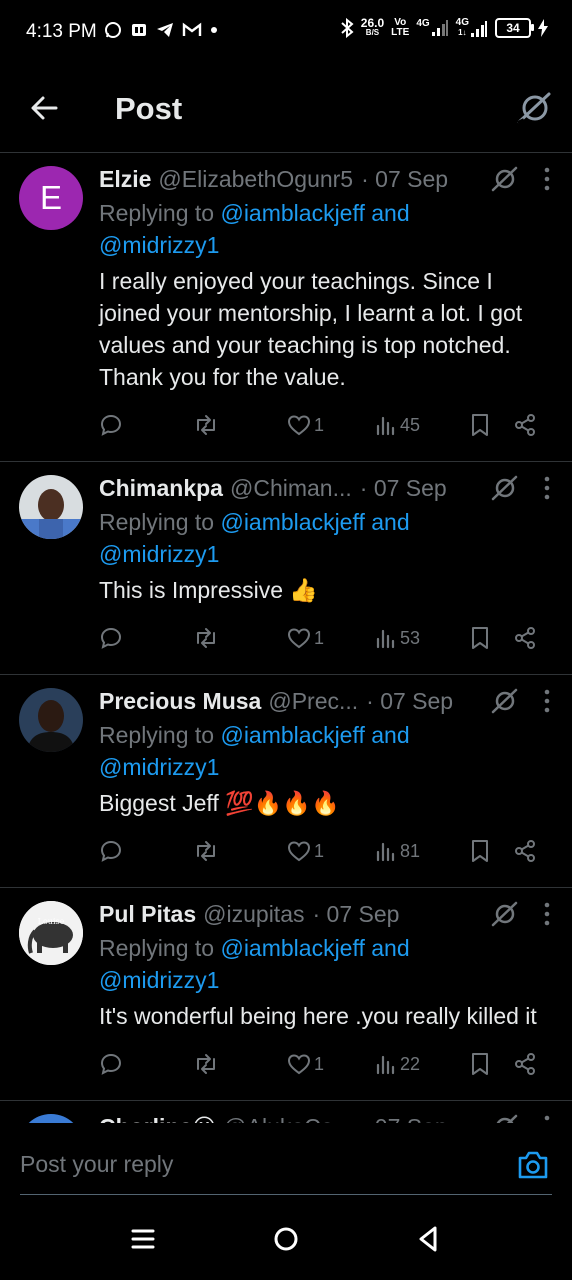 The height and width of the screenshot is (1280, 572). What do you see at coordinates (410, 850) in the screenshot?
I see `views-count: 81` at bounding box center [410, 850].